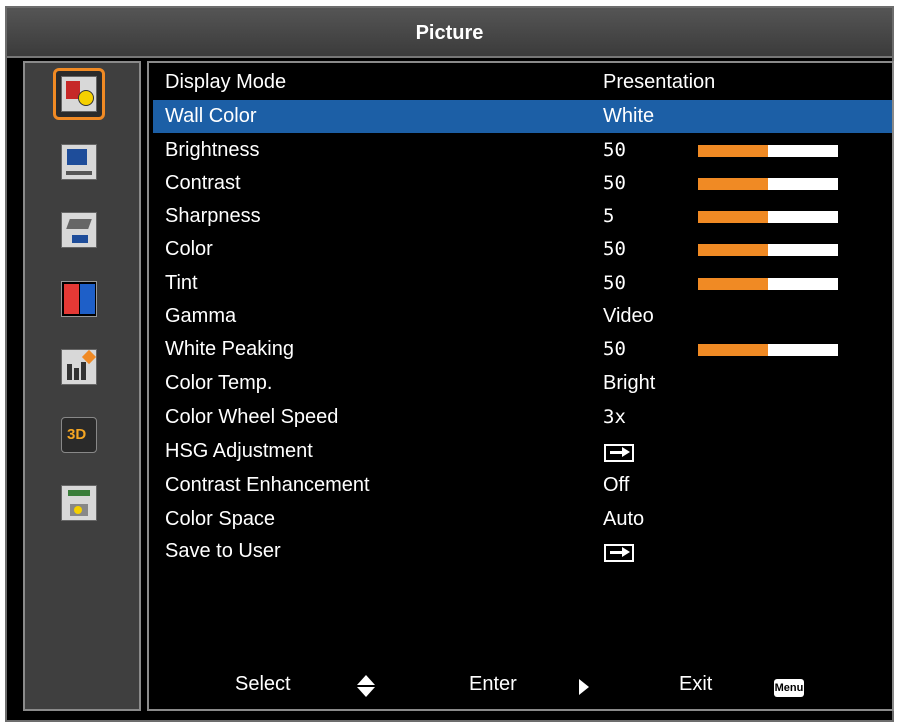 The width and height of the screenshot is (898, 727). I want to click on color-slider, so click(768, 250).